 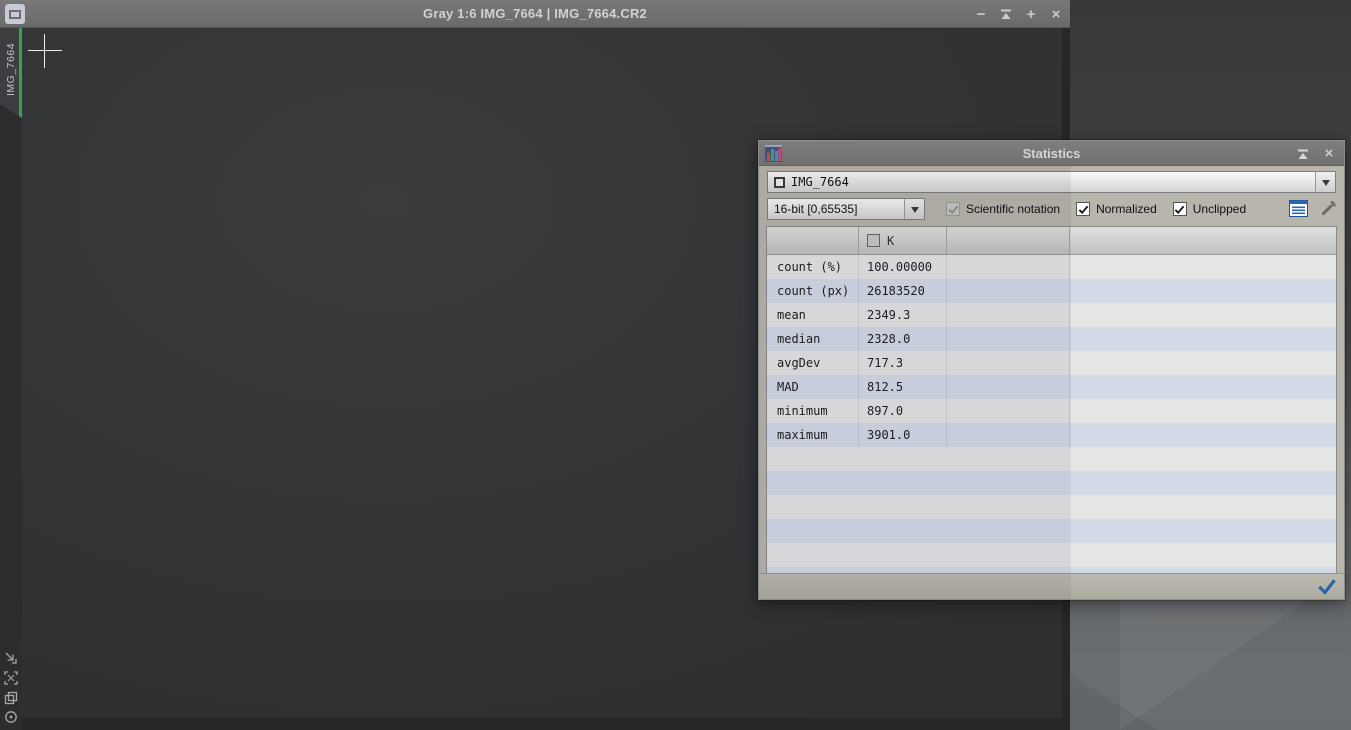 What do you see at coordinates (903, 267) in the screenshot?
I see `row-value: 100.00000` at bounding box center [903, 267].